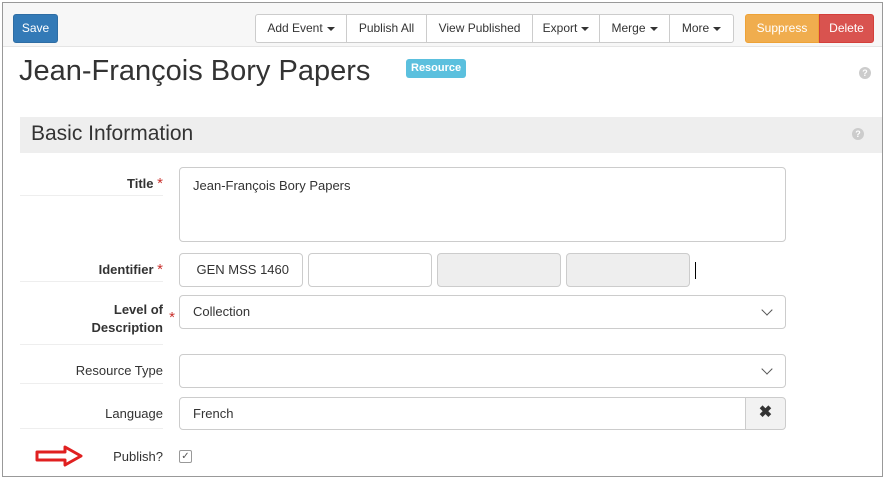 This screenshot has width=885, height=479. What do you see at coordinates (272, 185) in the screenshot?
I see `title-value: Jean-François Bory Papers` at bounding box center [272, 185].